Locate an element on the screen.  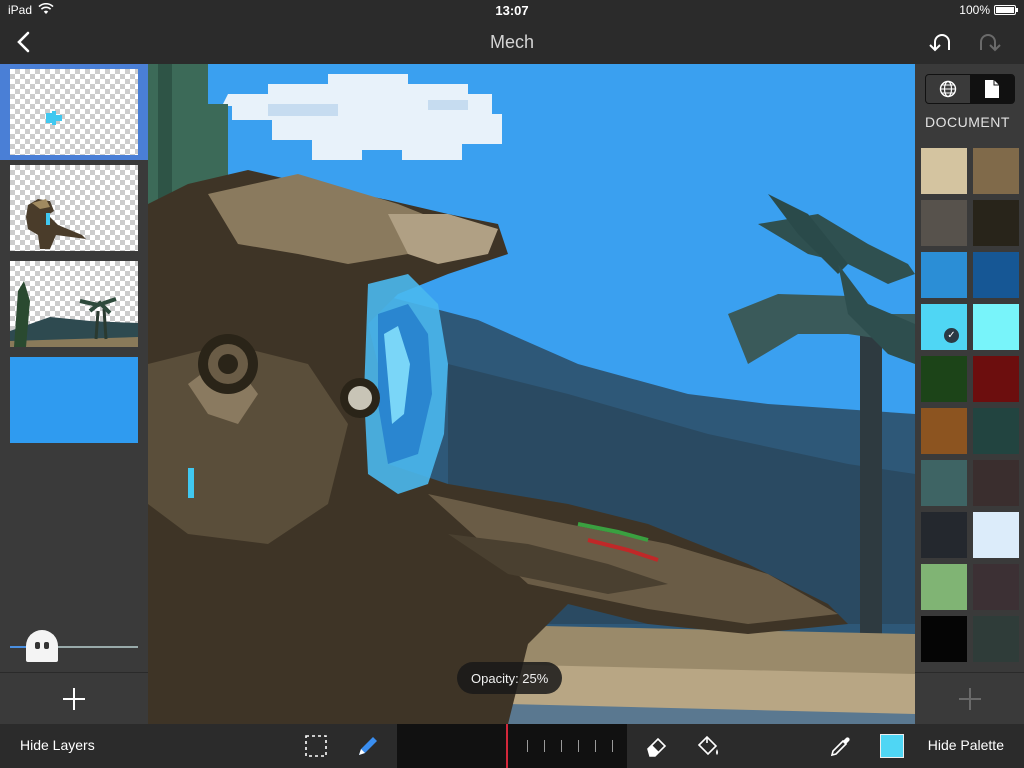
eyedropper-icon is located at coordinates (841, 746).